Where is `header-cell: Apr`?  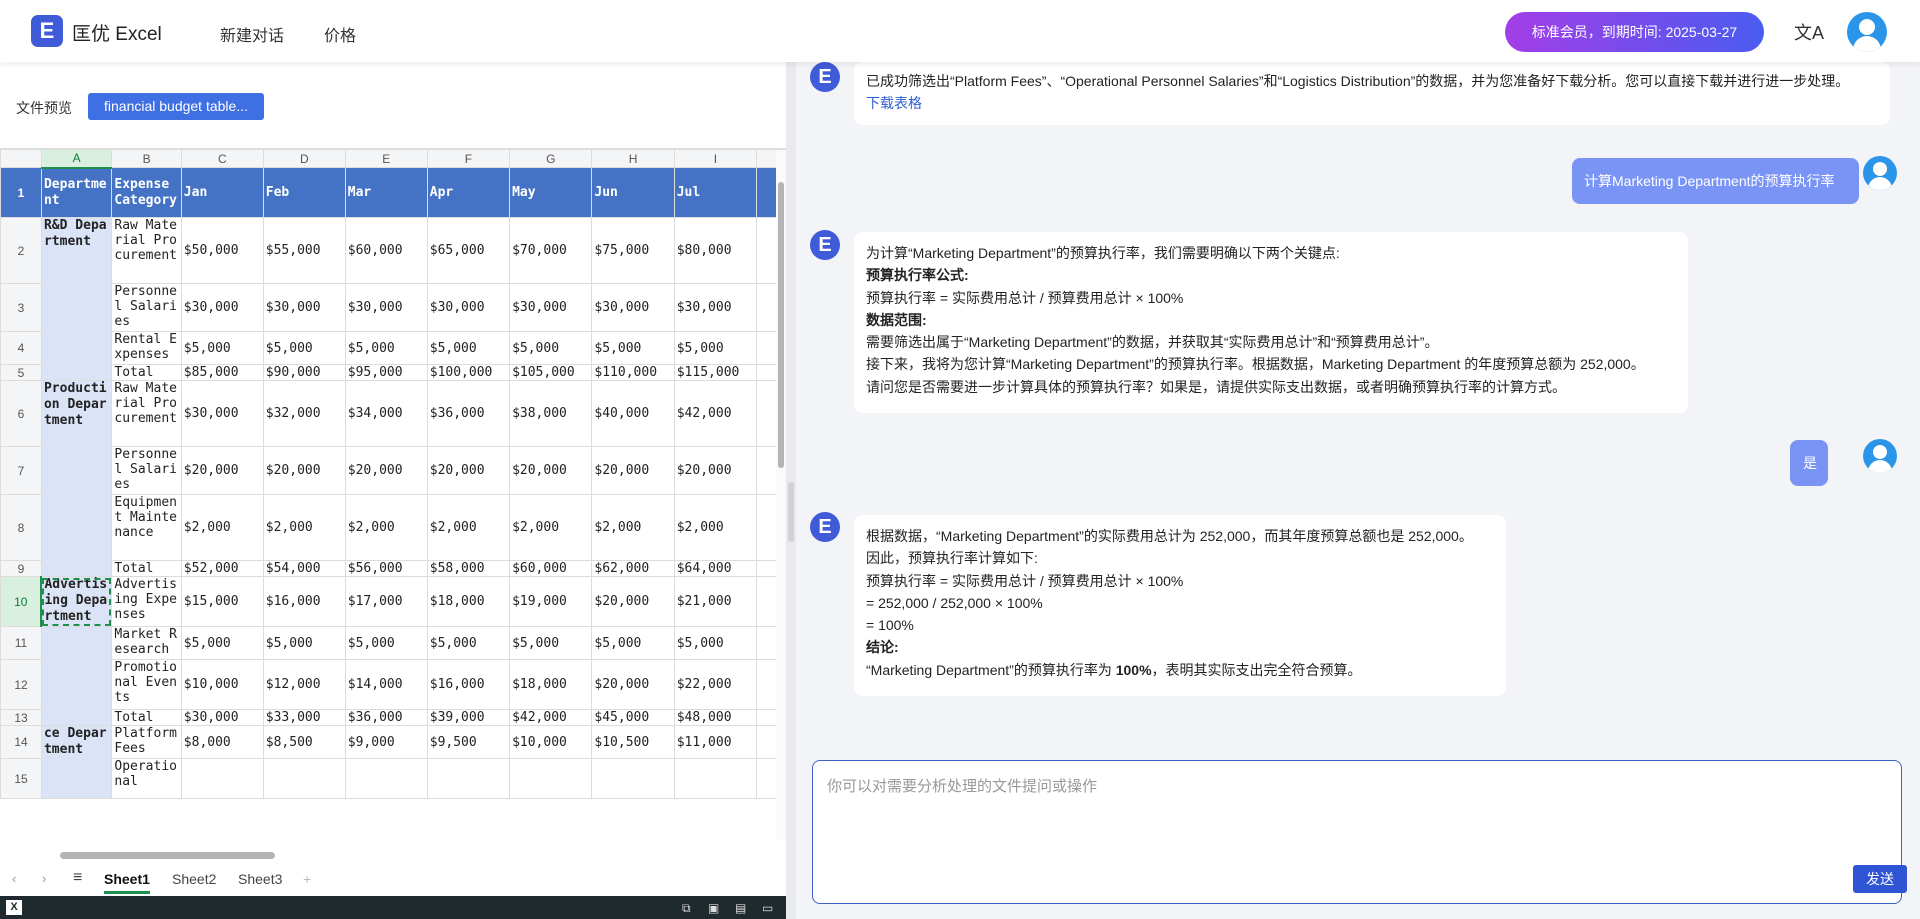
header-cell: Apr is located at coordinates (468, 192).